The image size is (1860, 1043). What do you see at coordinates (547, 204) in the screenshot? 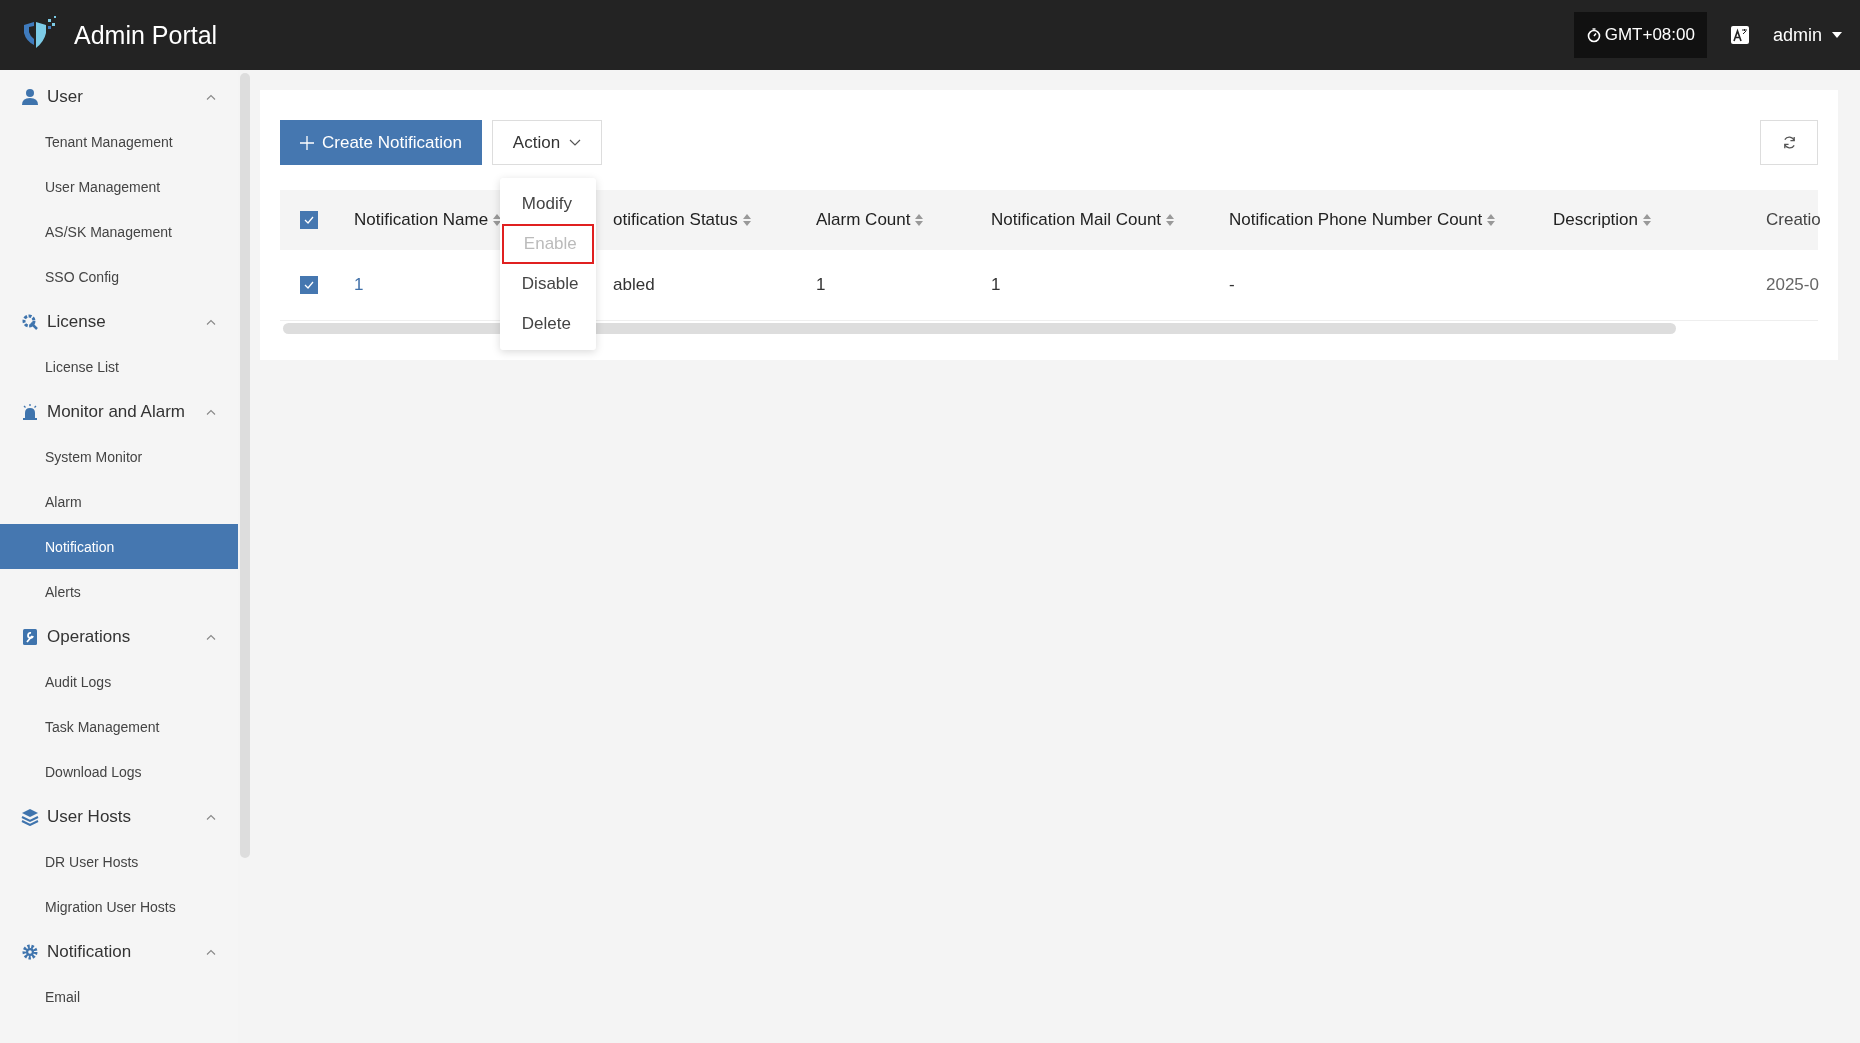
I see `menu-item: Modify` at bounding box center [547, 204].